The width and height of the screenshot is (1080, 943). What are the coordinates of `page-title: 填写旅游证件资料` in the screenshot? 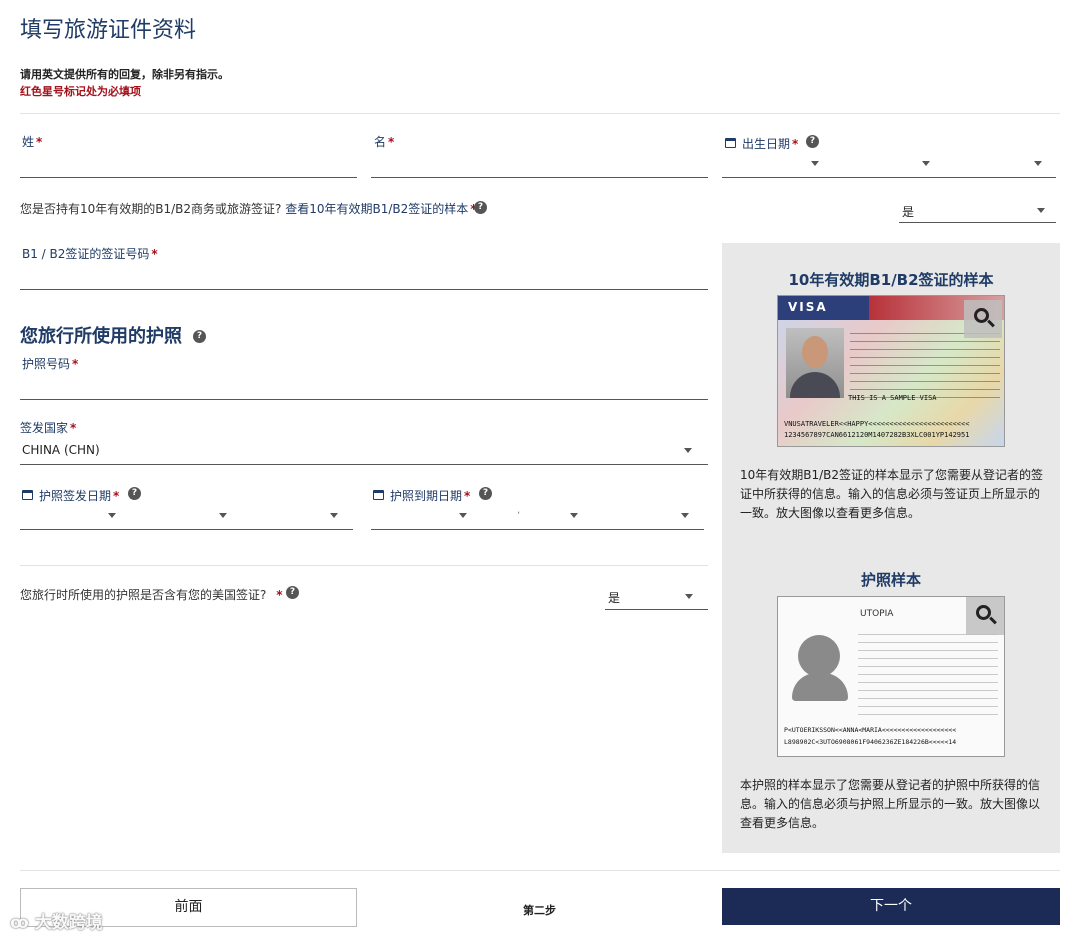 It's located at (108, 30).